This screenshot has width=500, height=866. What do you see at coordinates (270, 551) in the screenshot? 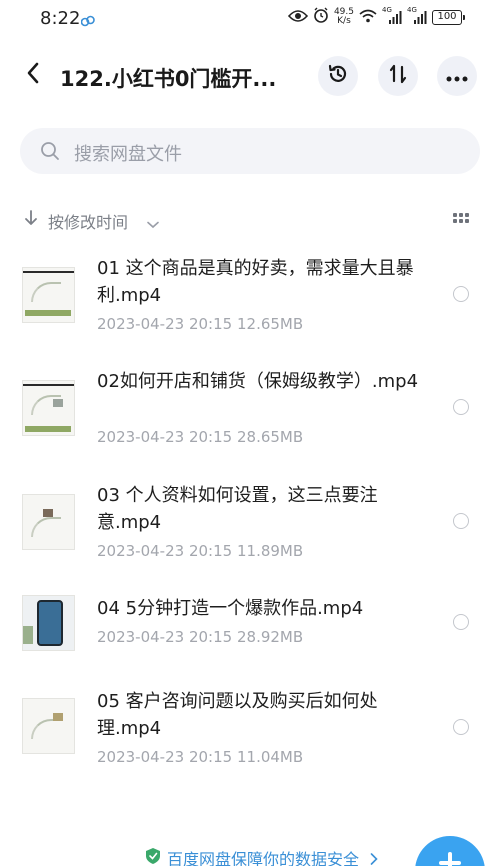
I see `file-size: 11.89MB` at bounding box center [270, 551].